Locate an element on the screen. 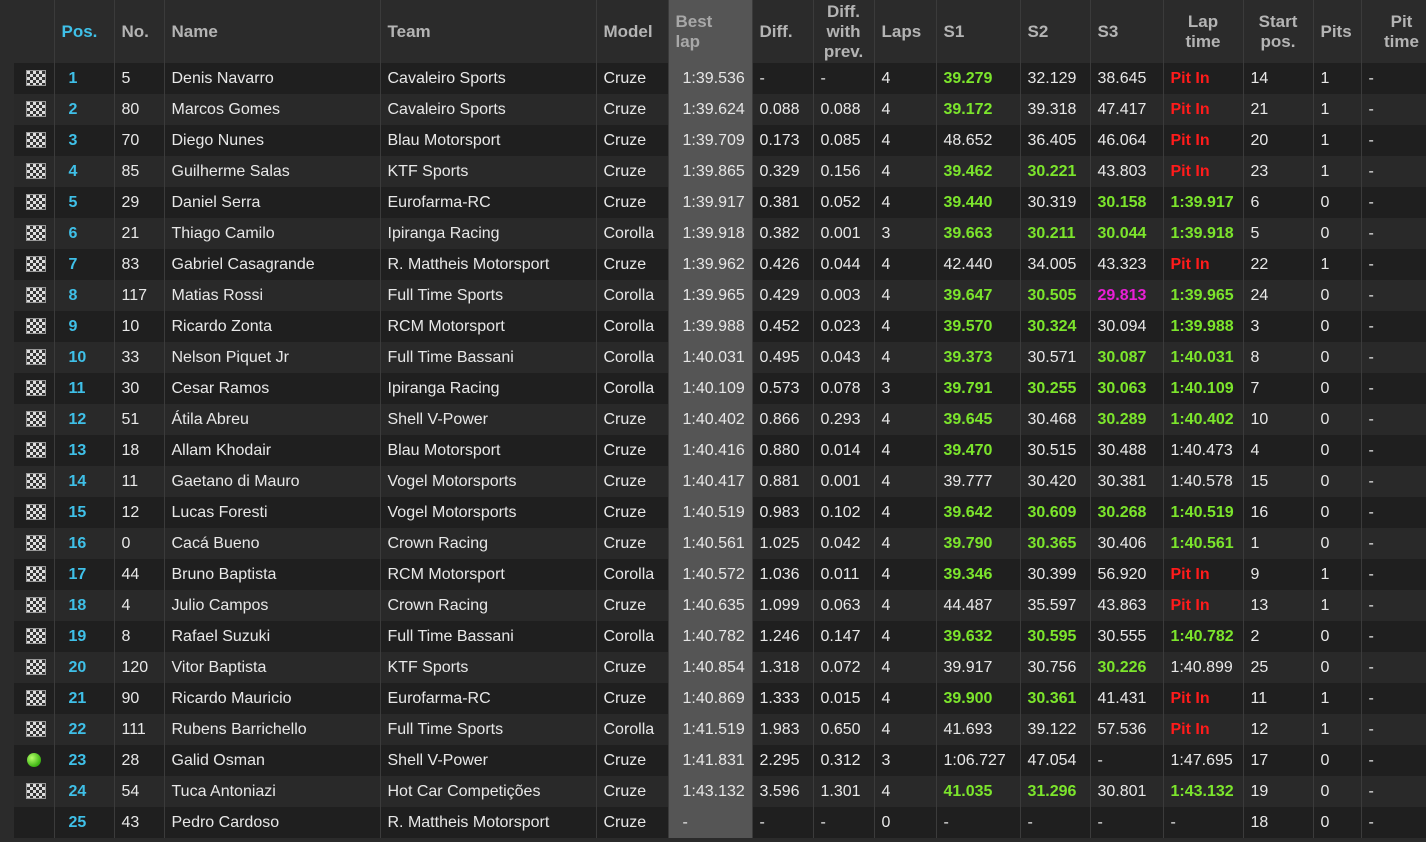  header-diff-prev: Diff. with prev. is located at coordinates (844, 31).